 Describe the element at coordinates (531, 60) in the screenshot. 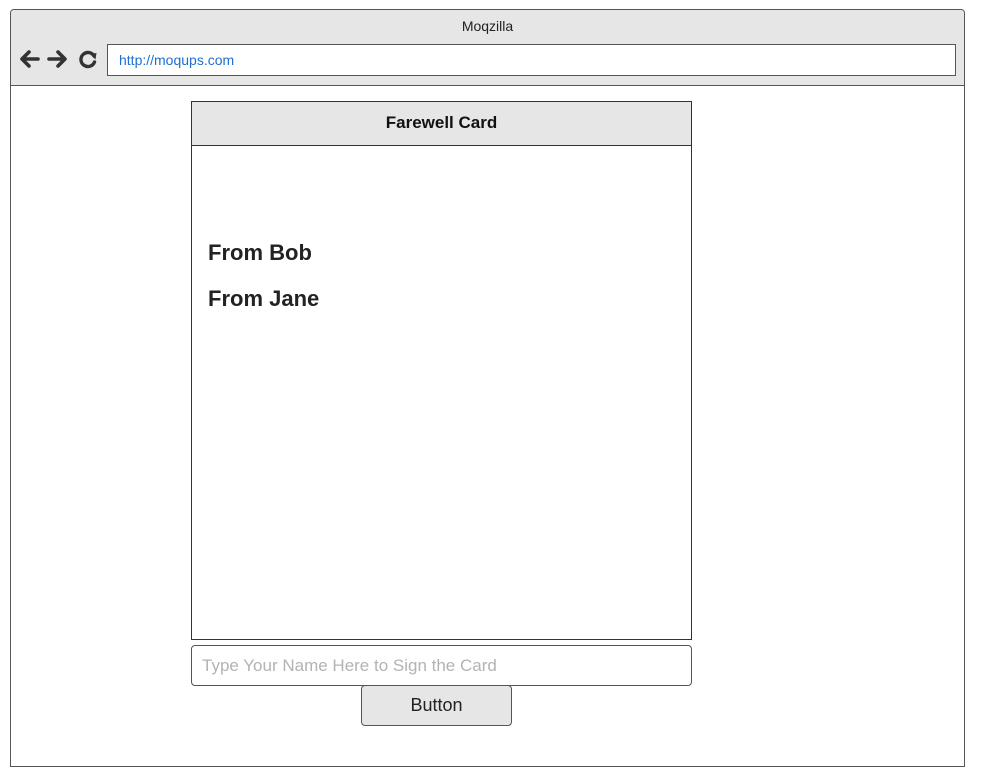

I see `address-bar: http://moqups.com` at that location.